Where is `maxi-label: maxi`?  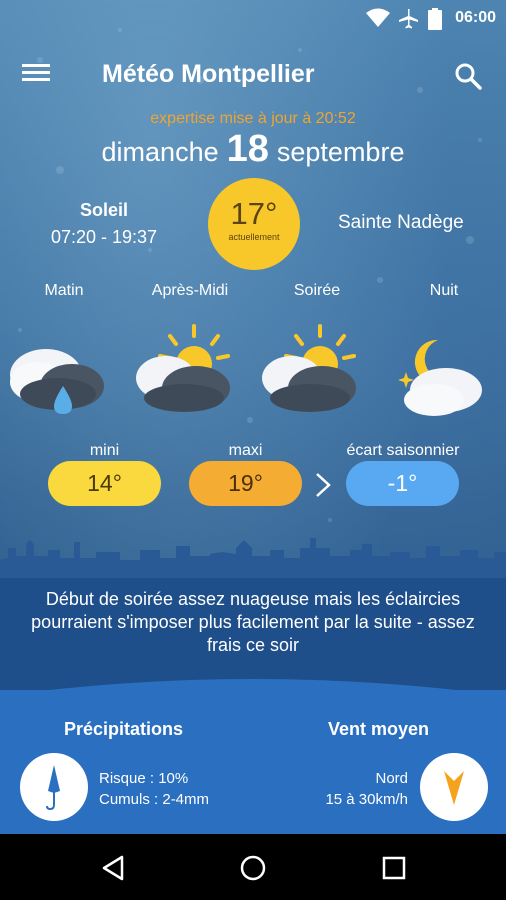
maxi-label: maxi is located at coordinates (245, 450).